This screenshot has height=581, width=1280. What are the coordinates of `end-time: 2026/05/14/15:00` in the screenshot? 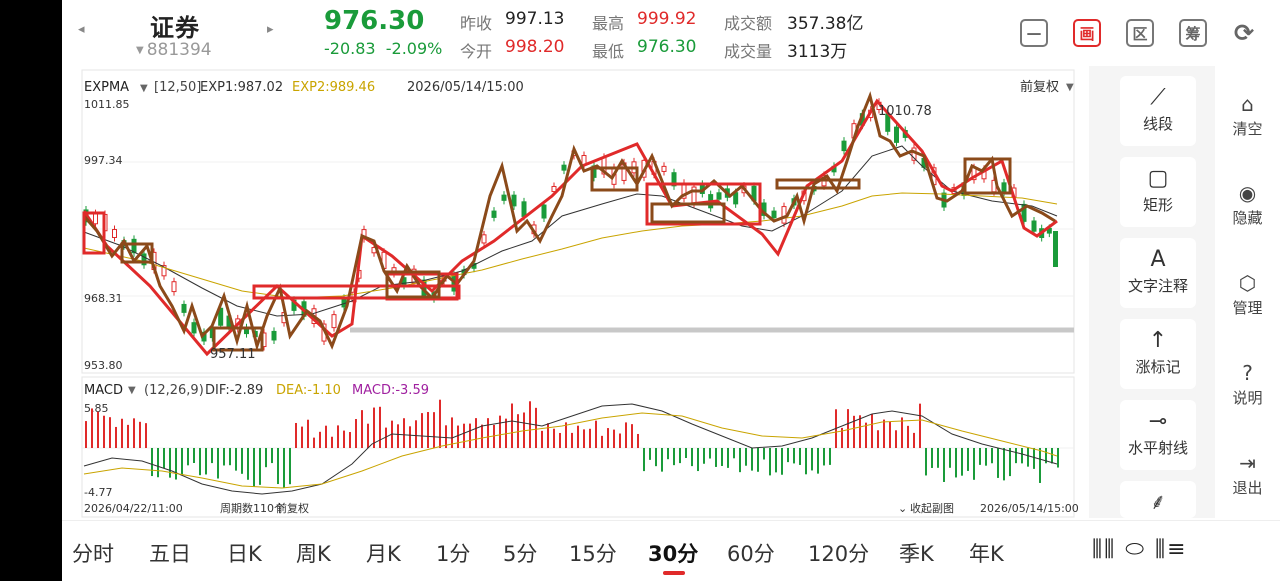 It's located at (1029, 508).